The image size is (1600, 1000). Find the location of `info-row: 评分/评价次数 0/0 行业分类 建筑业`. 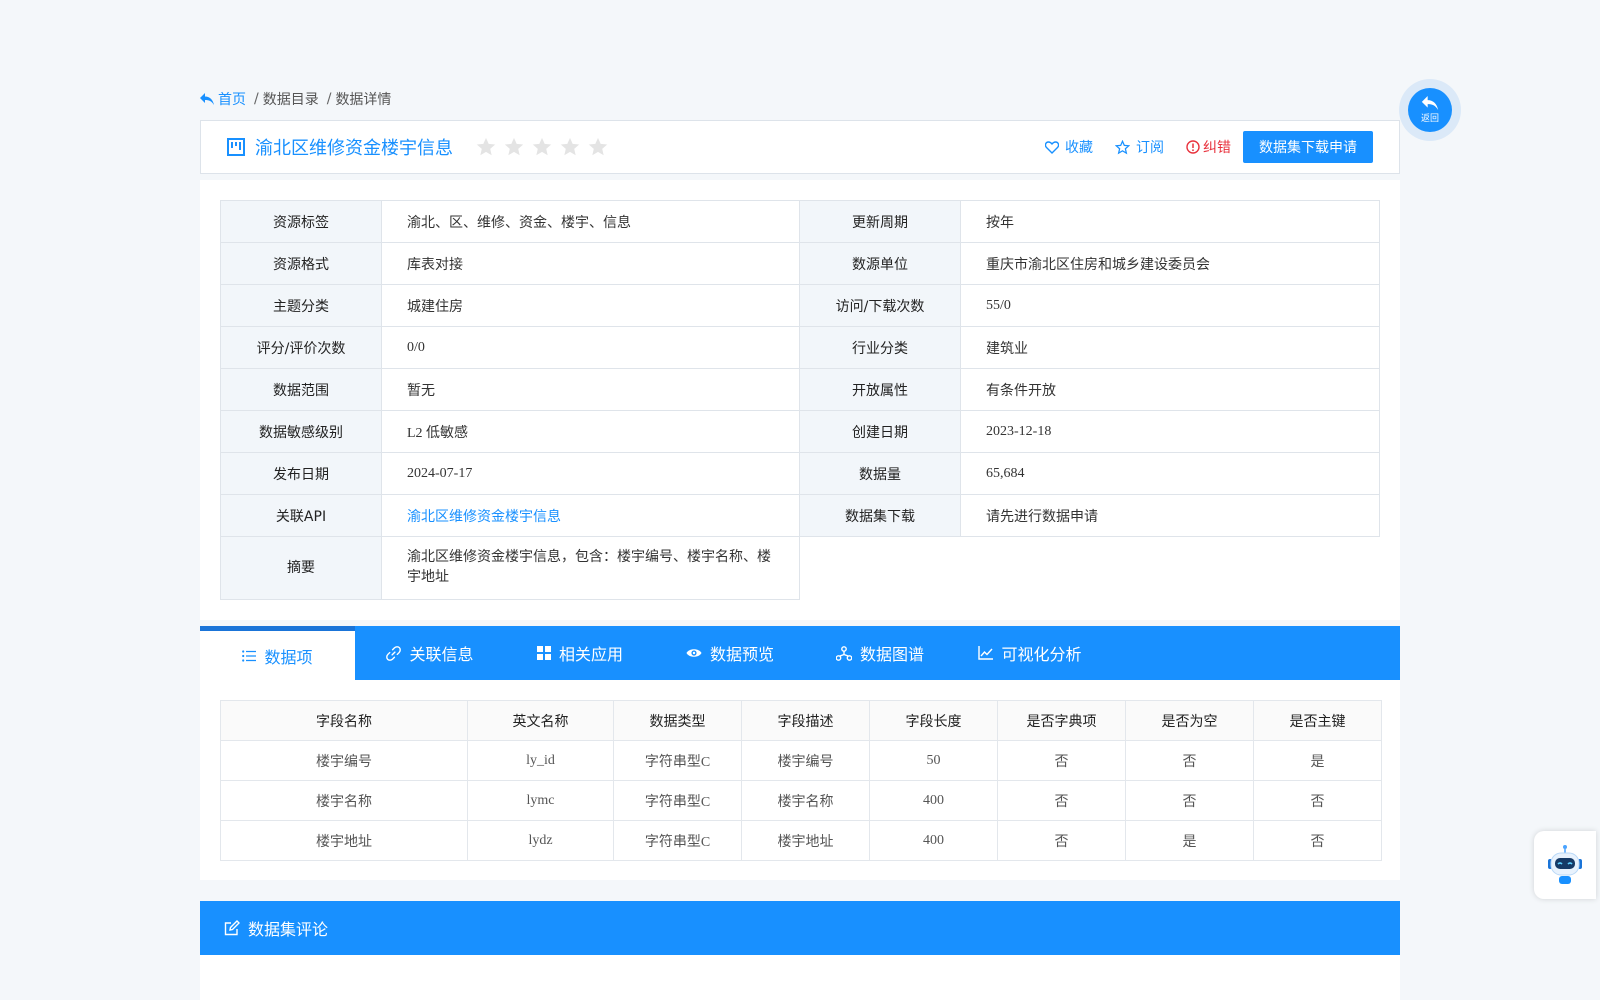

info-row: 评分/评价次数 0/0 行业分类 建筑业 is located at coordinates (800, 347).